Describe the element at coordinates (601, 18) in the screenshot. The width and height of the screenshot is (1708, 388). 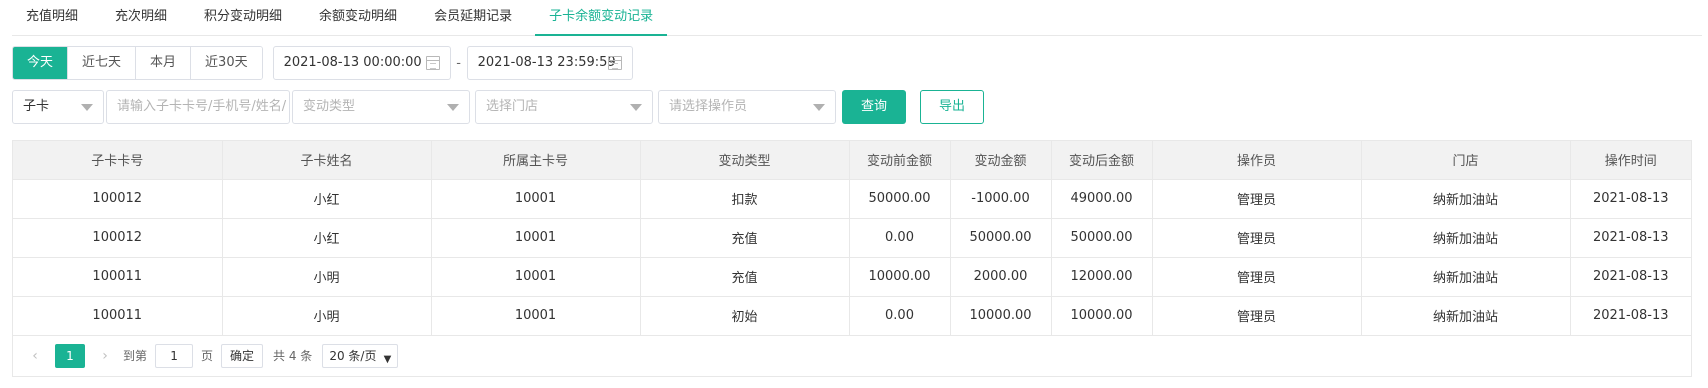
I see `tab-subcard-balance-change-record: 子卡余额变动记录` at that location.